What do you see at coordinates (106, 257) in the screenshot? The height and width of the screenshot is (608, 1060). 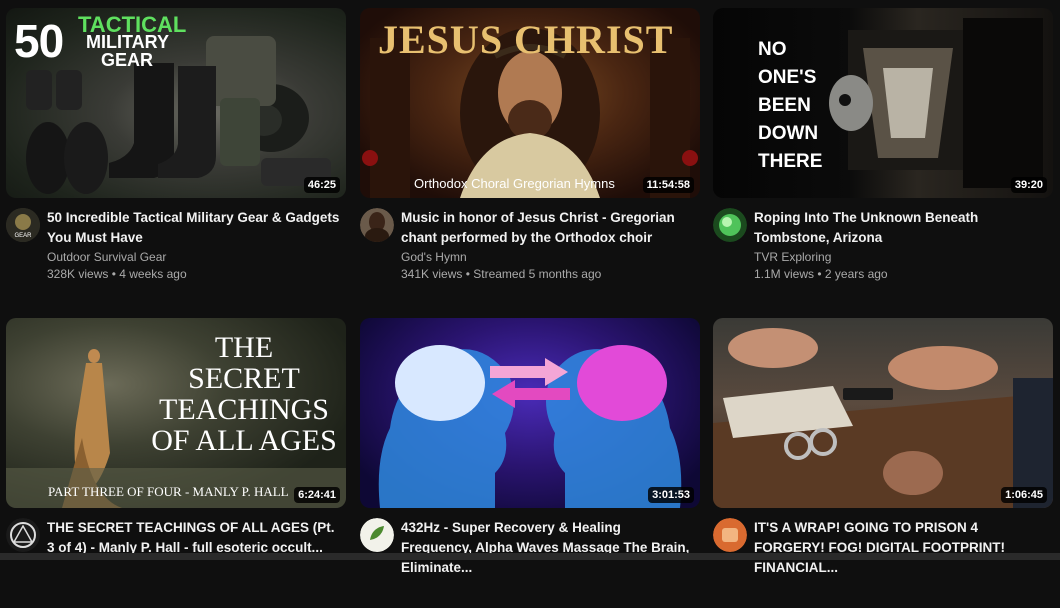 I see `channel-name: Outdoor Survival Gear` at bounding box center [106, 257].